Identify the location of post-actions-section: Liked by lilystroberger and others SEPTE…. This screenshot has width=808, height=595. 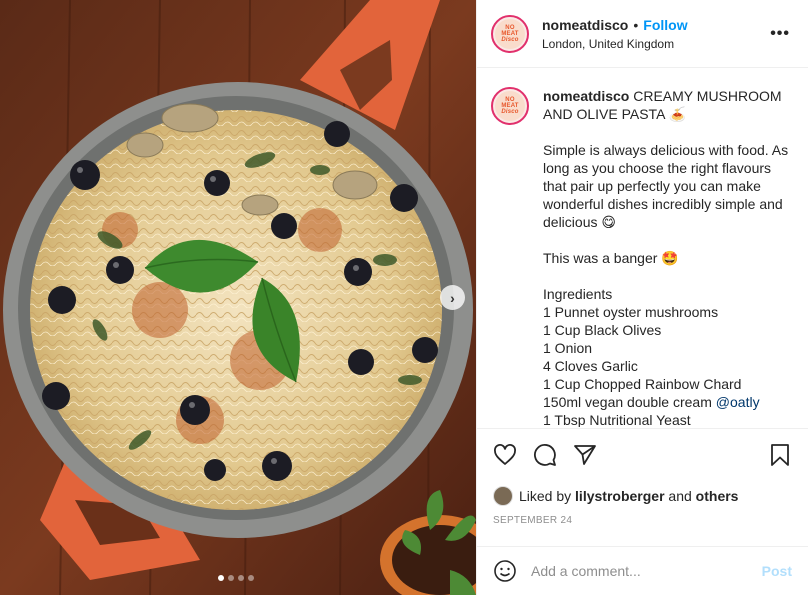
(642, 477).